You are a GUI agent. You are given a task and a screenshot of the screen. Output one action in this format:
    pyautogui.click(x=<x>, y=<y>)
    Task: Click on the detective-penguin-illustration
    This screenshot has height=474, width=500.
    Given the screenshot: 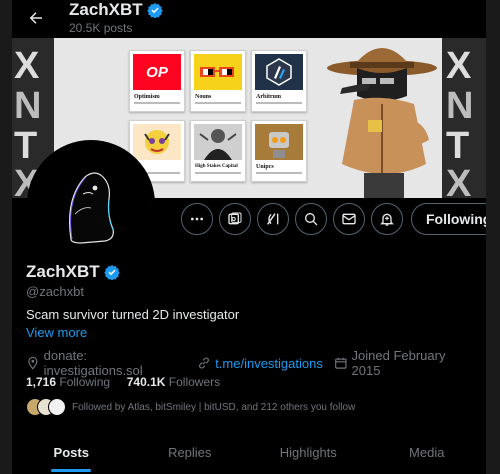 What is the action you would take?
    pyautogui.click(x=382, y=123)
    